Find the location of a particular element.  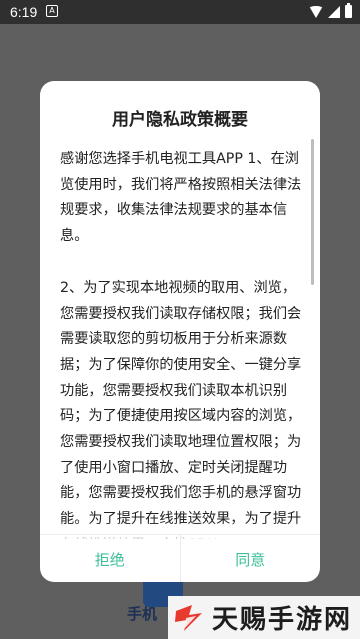

status-time: 6:19 is located at coordinates (24, 12).